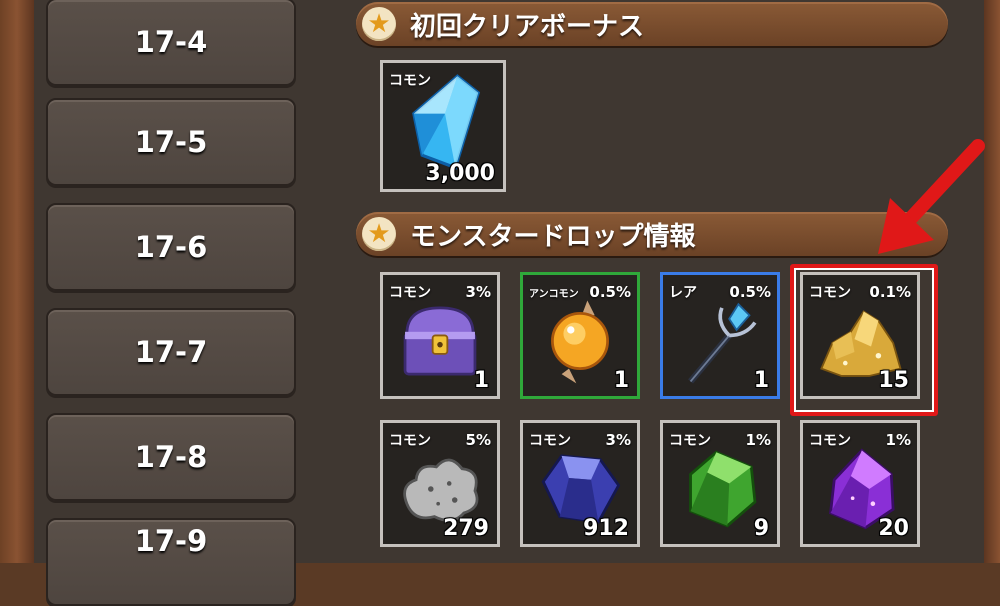 The width and height of the screenshot is (1000, 606). Describe the element at coordinates (478, 440) in the screenshot. I see `drop-rate: 5%` at that location.